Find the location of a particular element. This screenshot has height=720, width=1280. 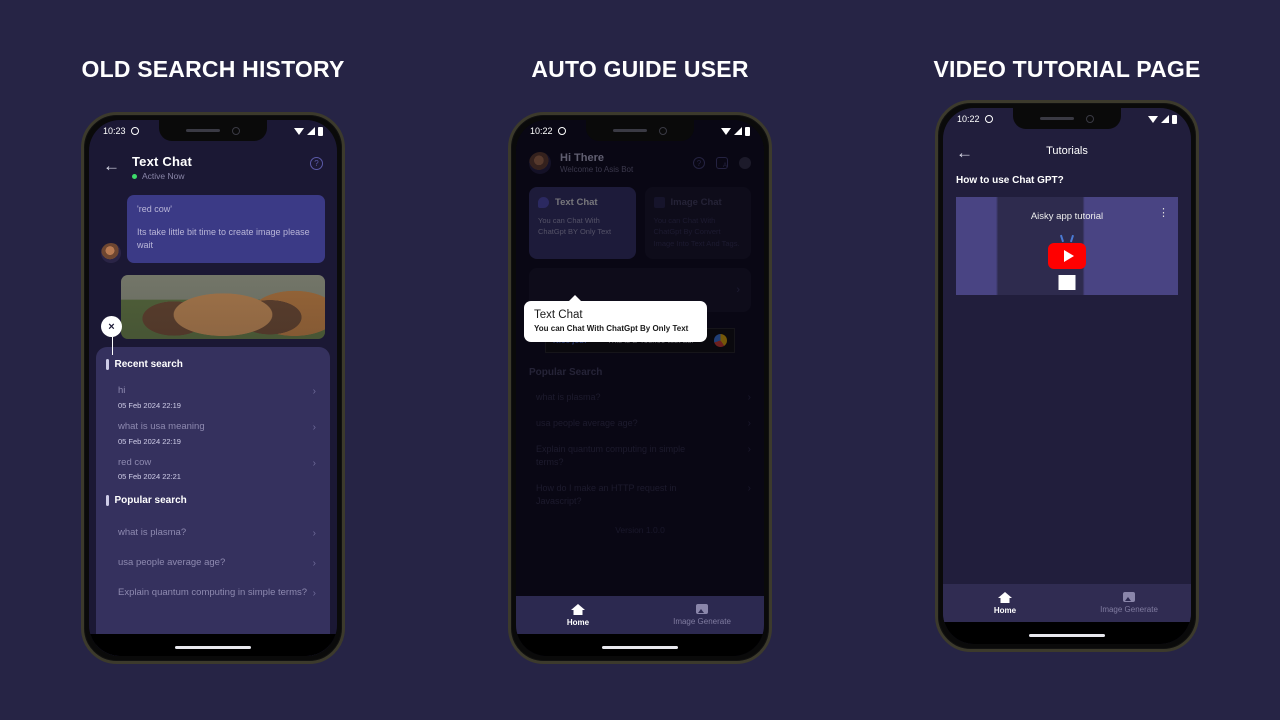

video-player: Aisky app tutorial ⋮ is located at coordinates (1067, 246).